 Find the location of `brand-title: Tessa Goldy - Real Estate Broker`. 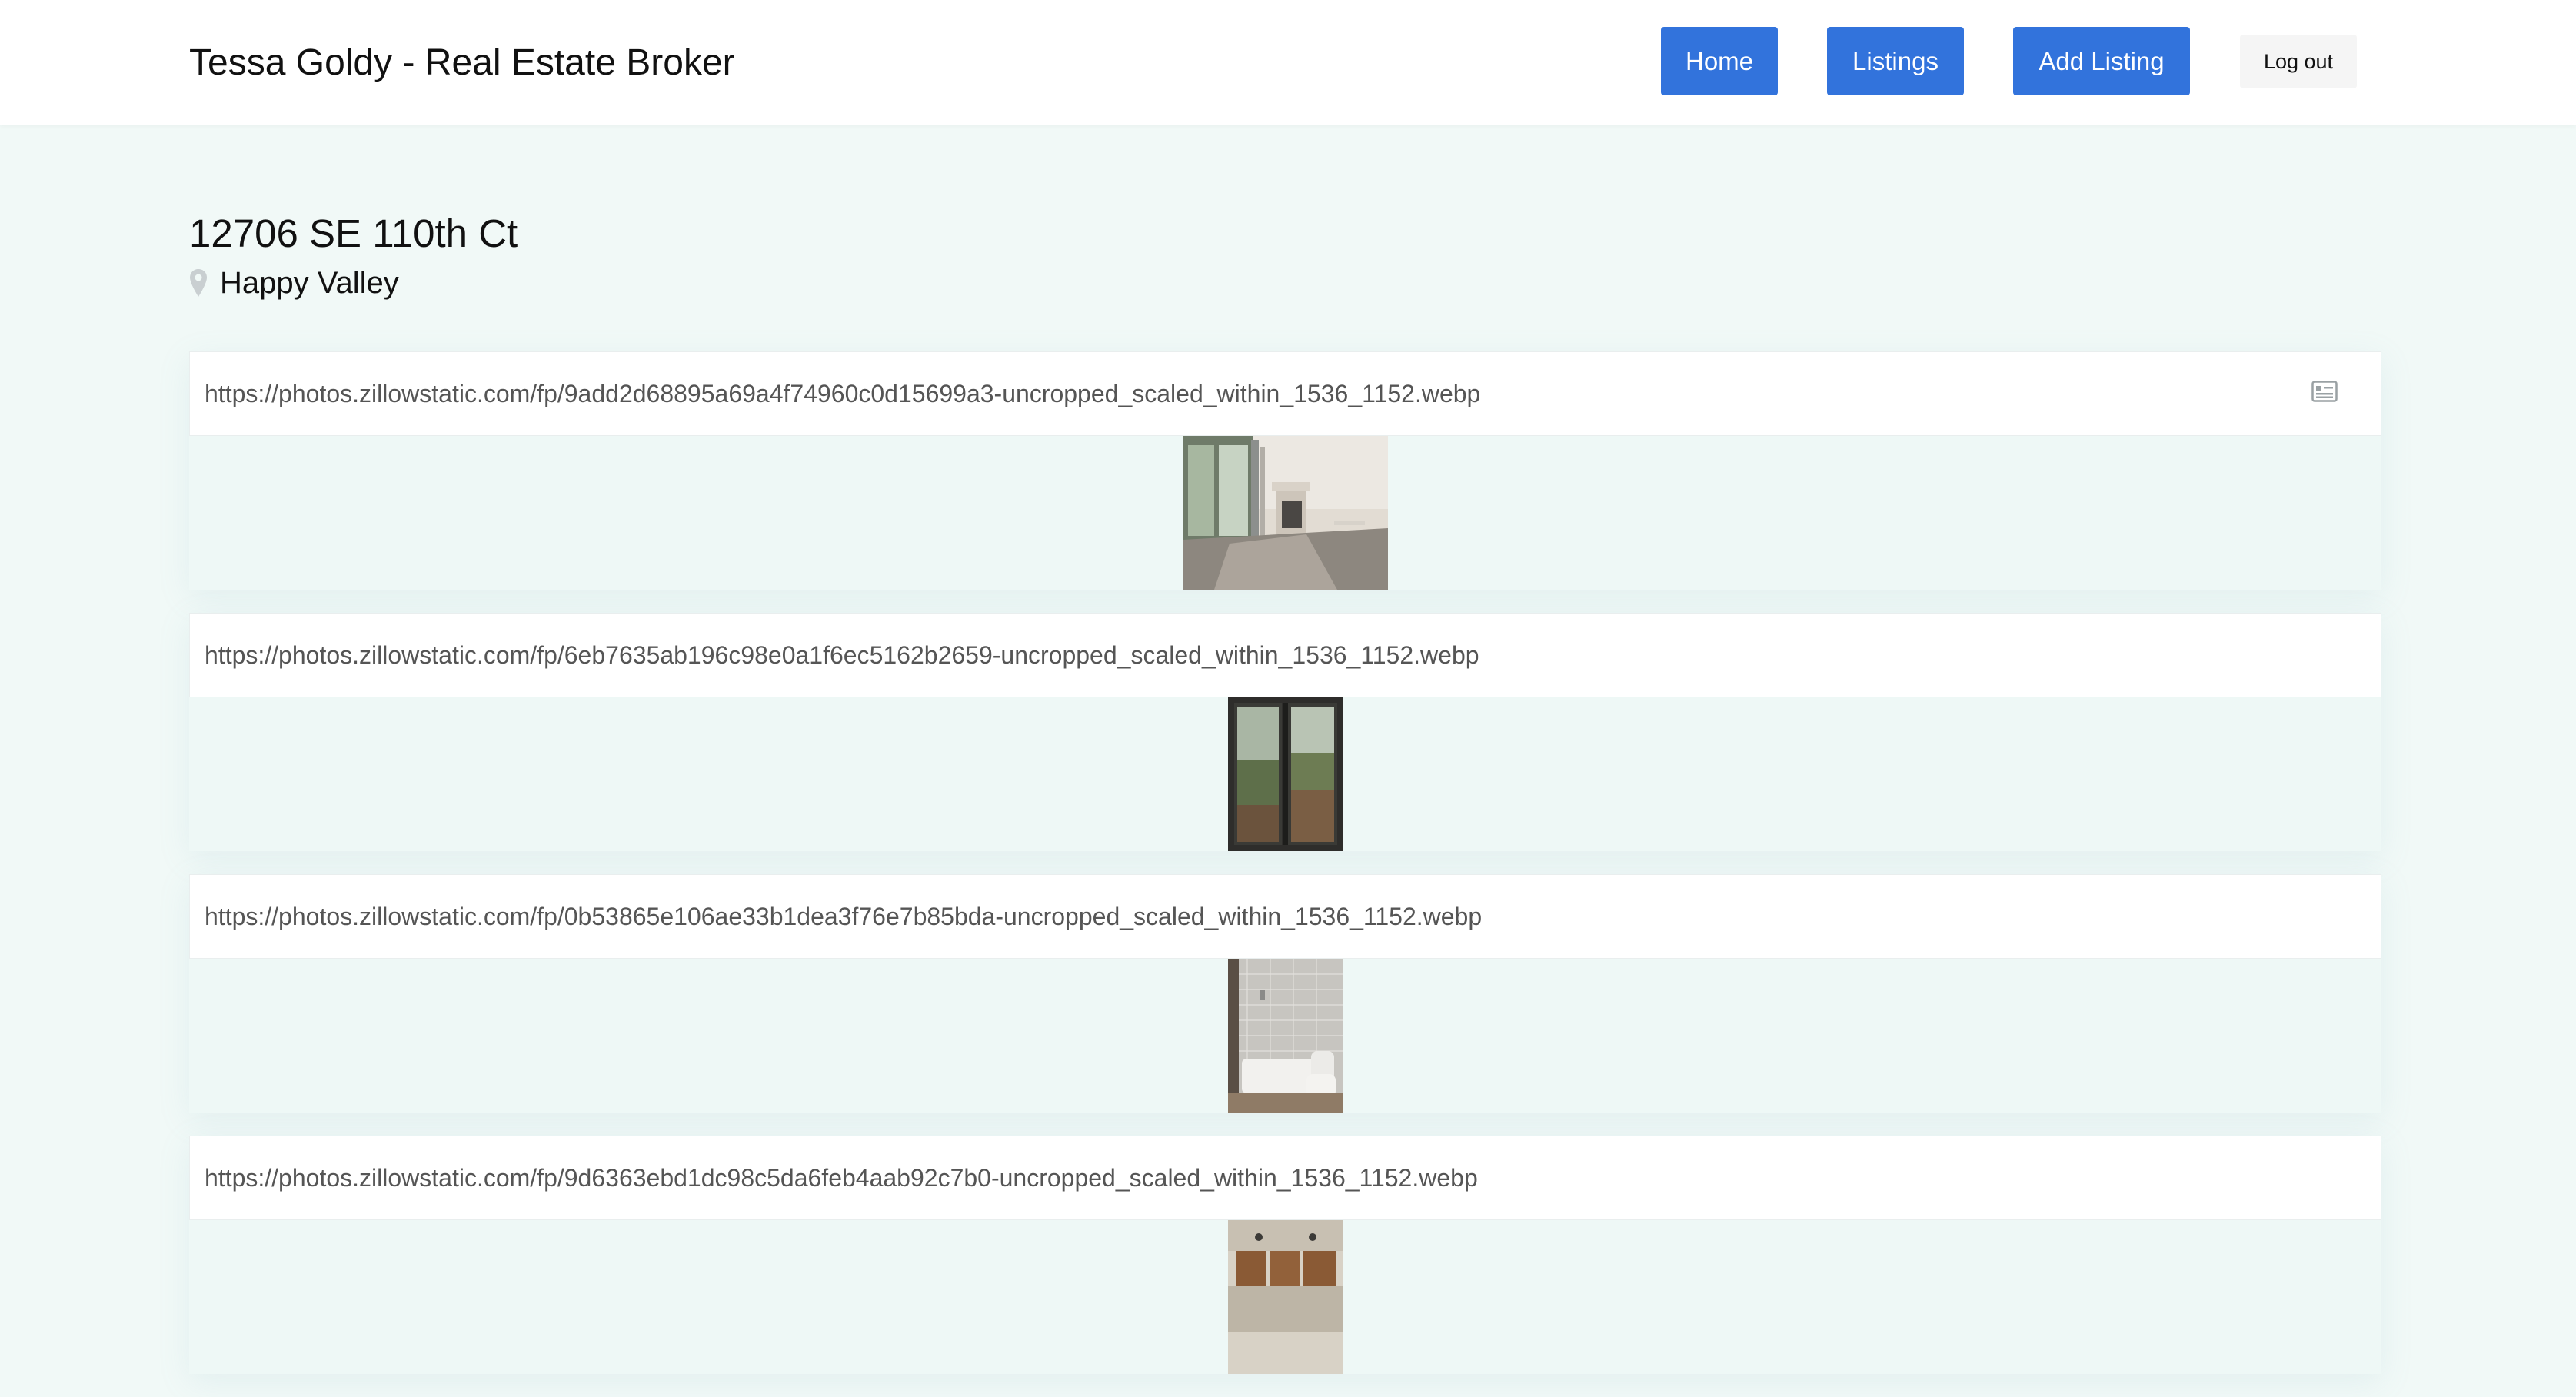

brand-title: Tessa Goldy - Real Estate Broker is located at coordinates (462, 63).